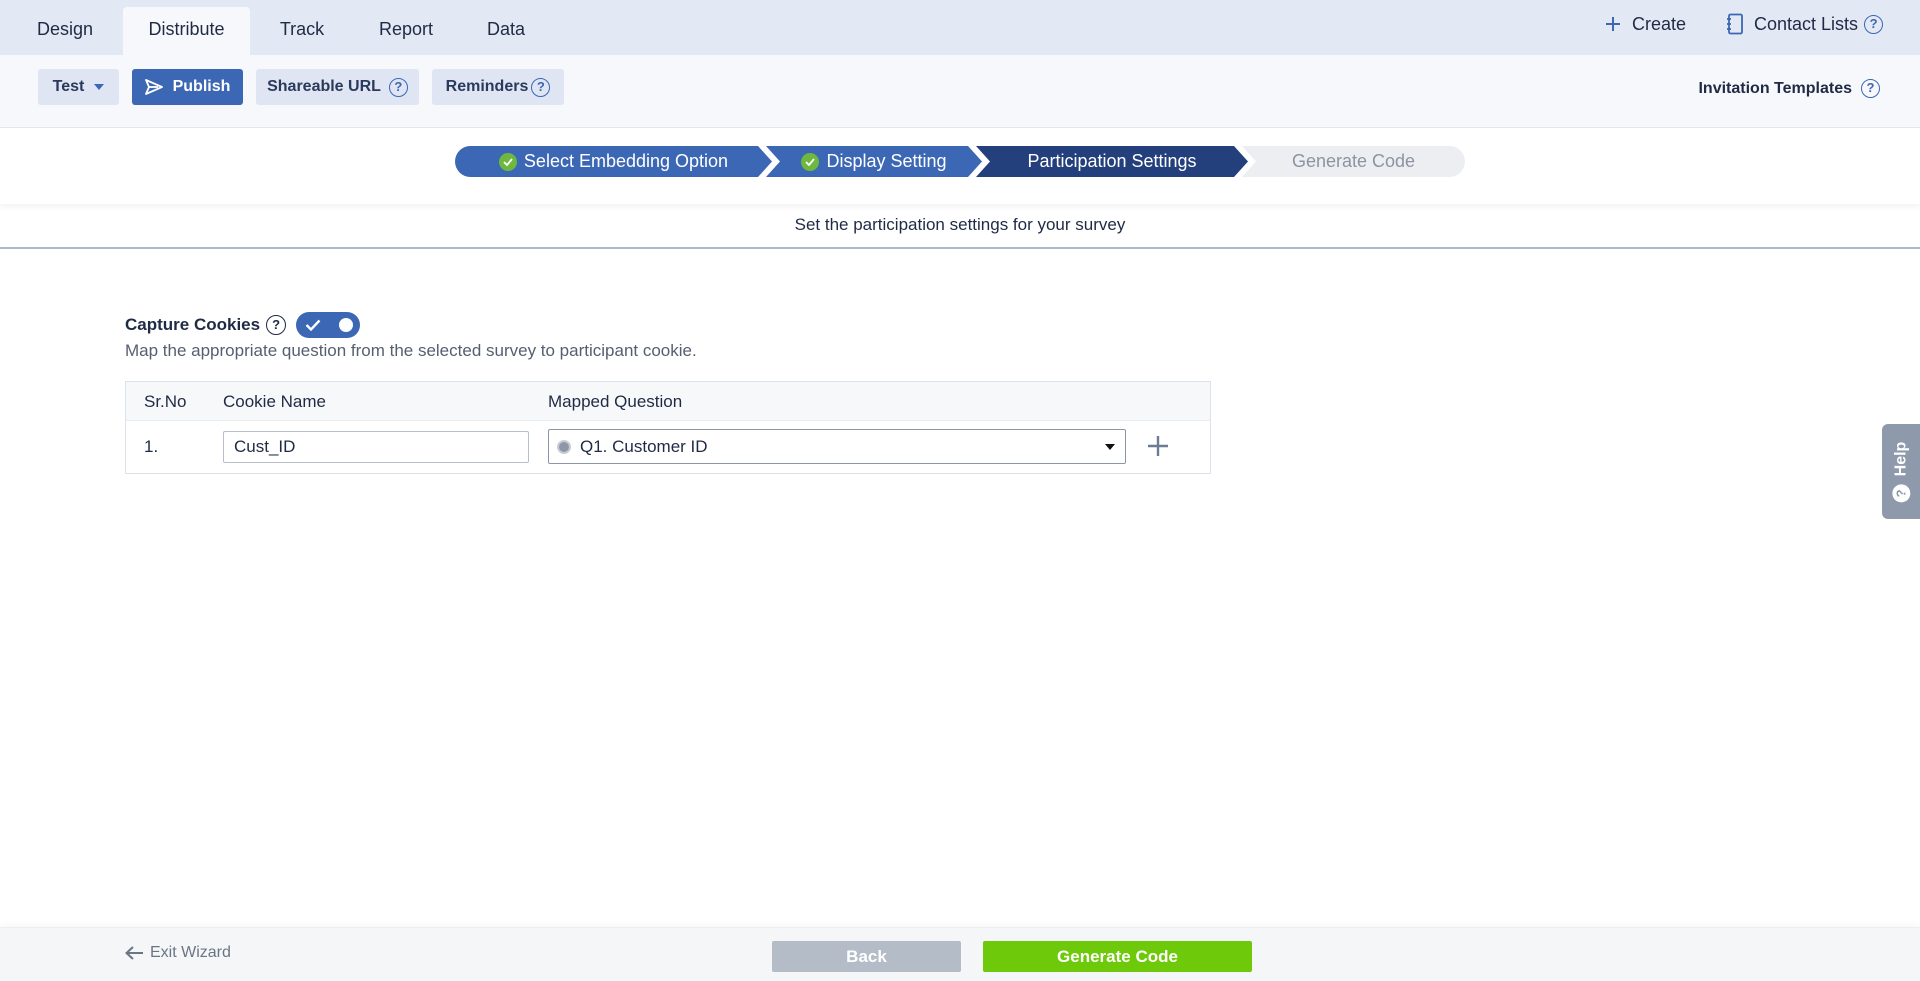 This screenshot has height=981, width=1920. What do you see at coordinates (186, 31) in the screenshot?
I see `tab-distribute: Distribute` at bounding box center [186, 31].